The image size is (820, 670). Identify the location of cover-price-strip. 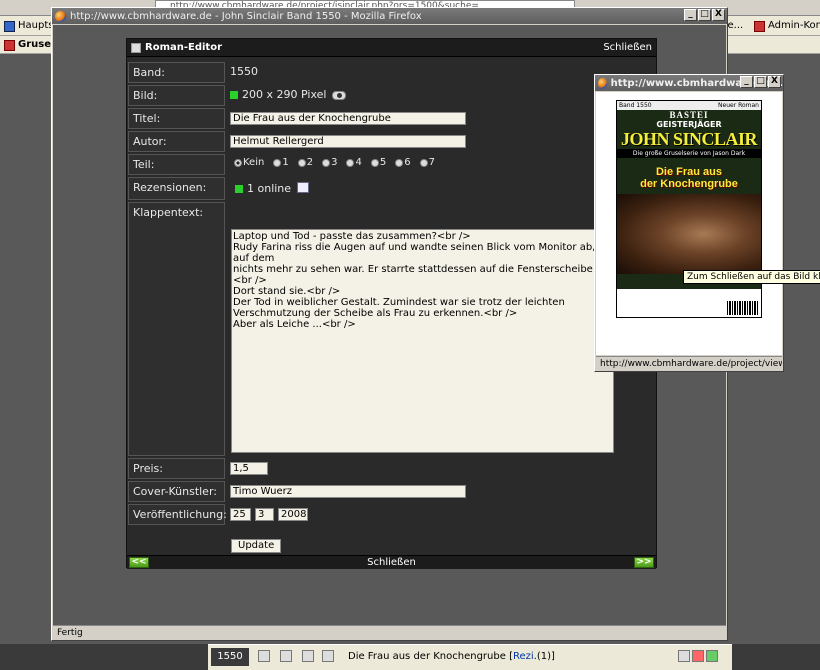
(689, 303).